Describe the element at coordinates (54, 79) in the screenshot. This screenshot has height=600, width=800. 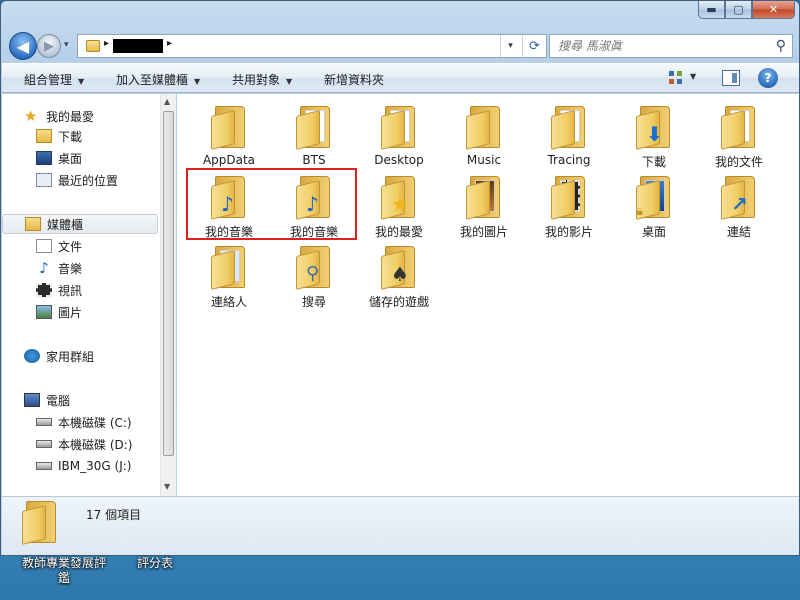
I see `organize-button: 組合管理 ▼` at that location.